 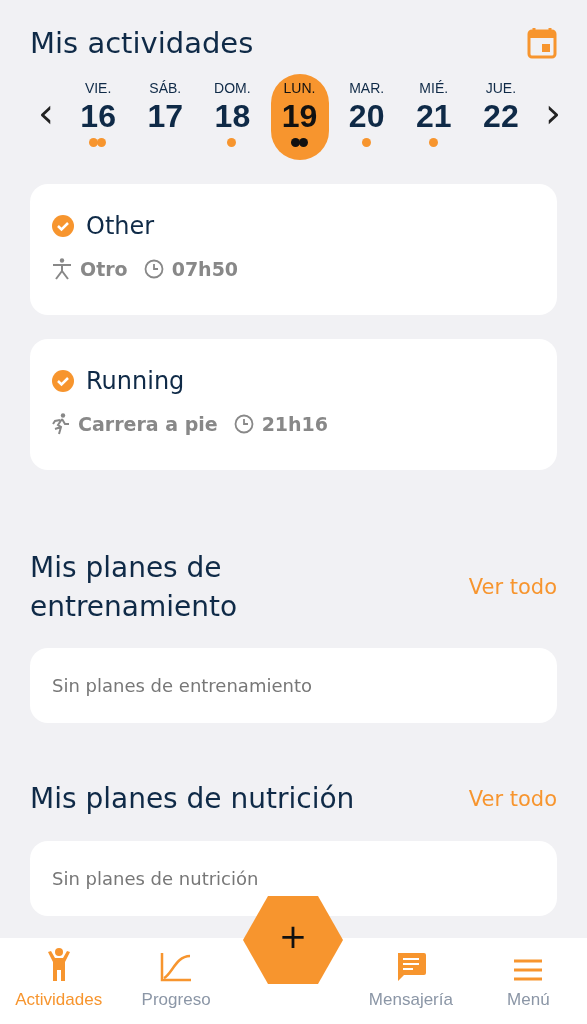 I want to click on day-button: MAR. 20, so click(x=366, y=117).